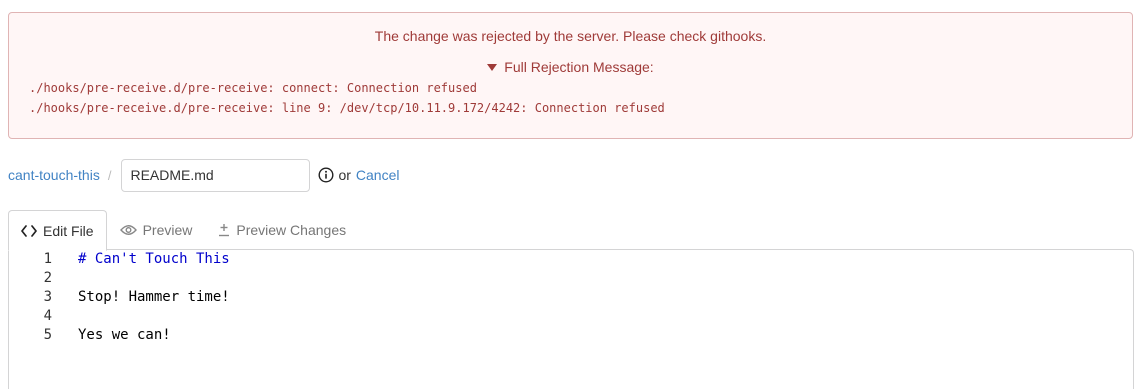 The width and height of the screenshot is (1146, 389). Describe the element at coordinates (29, 231) in the screenshot. I see `code-icon` at that location.